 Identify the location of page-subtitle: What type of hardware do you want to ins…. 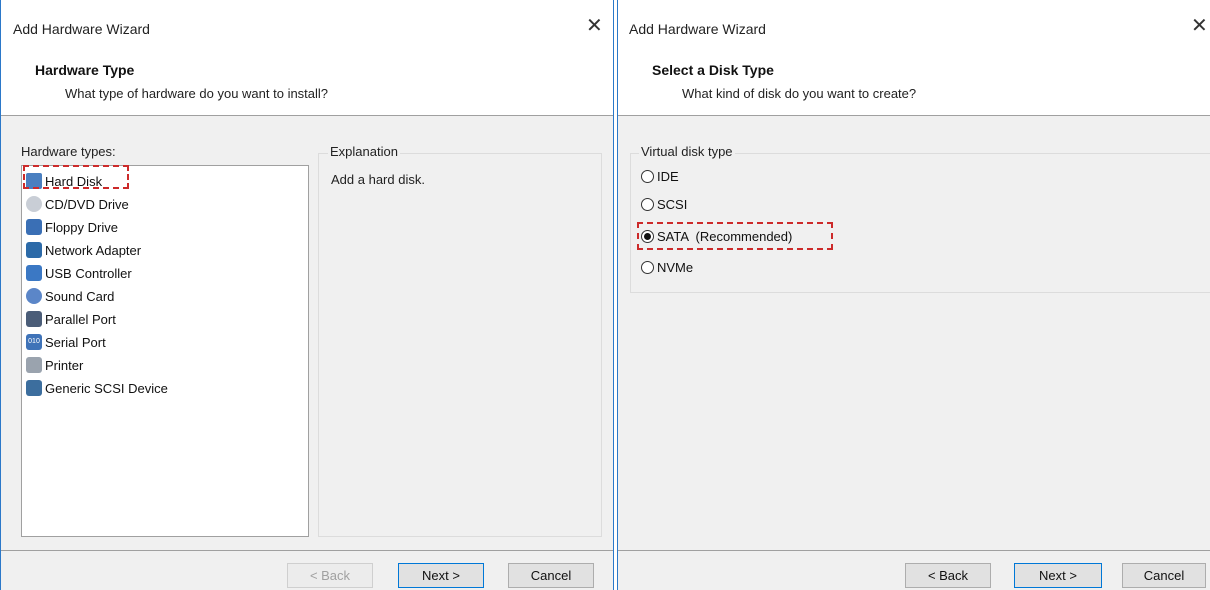
(197, 93).